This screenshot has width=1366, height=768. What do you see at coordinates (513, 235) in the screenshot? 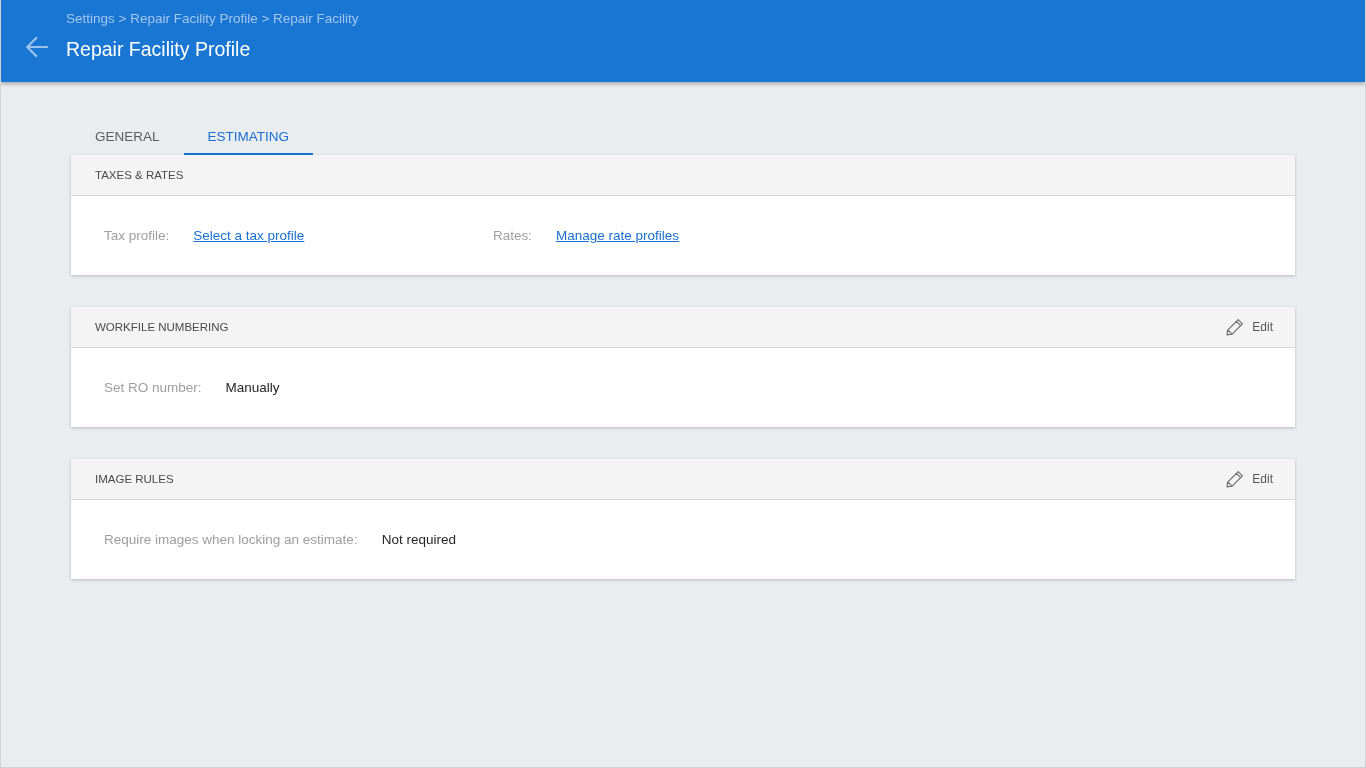
I see `field-label: Rates:` at bounding box center [513, 235].